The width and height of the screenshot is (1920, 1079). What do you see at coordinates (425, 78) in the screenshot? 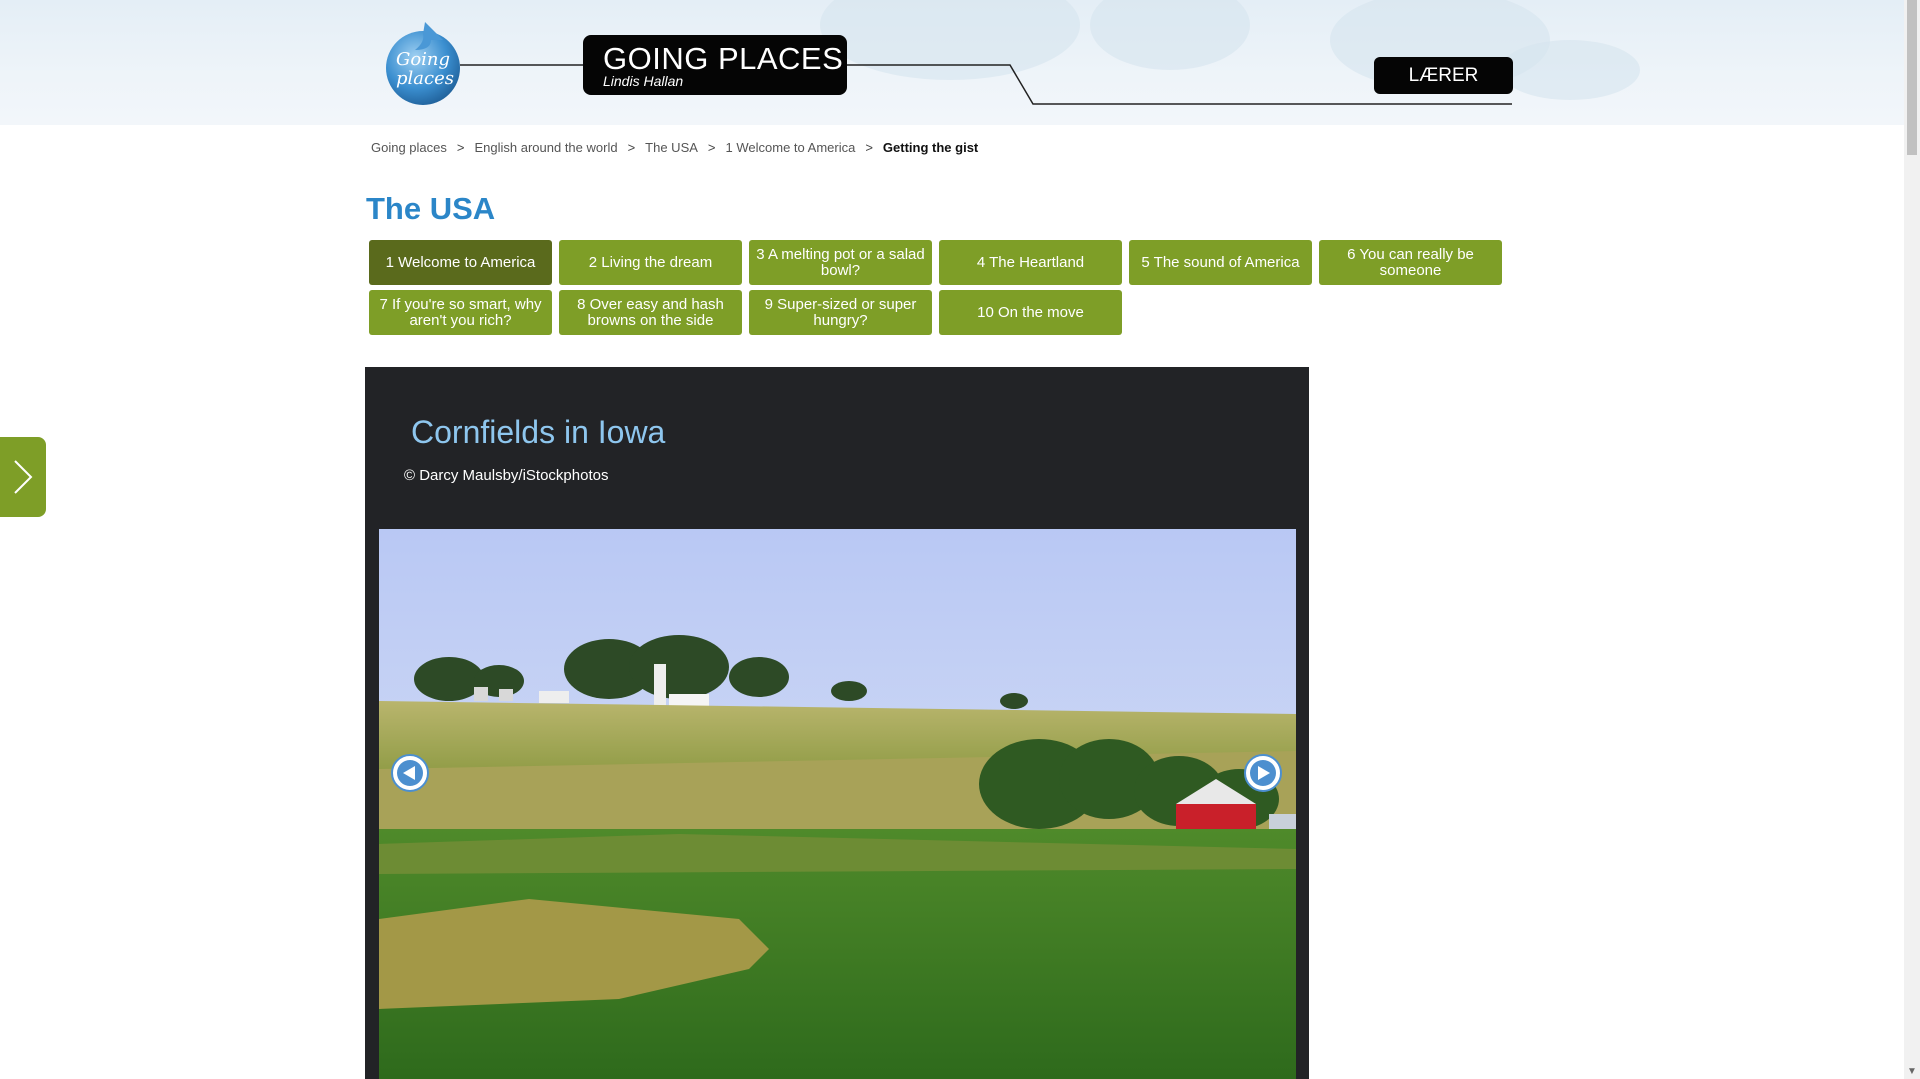
I see `svg-text: places` at bounding box center [425, 78].